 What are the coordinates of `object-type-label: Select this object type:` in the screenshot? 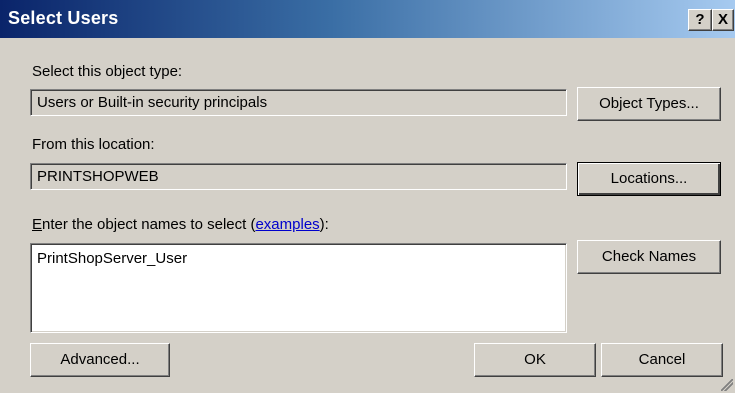 It's located at (107, 71).